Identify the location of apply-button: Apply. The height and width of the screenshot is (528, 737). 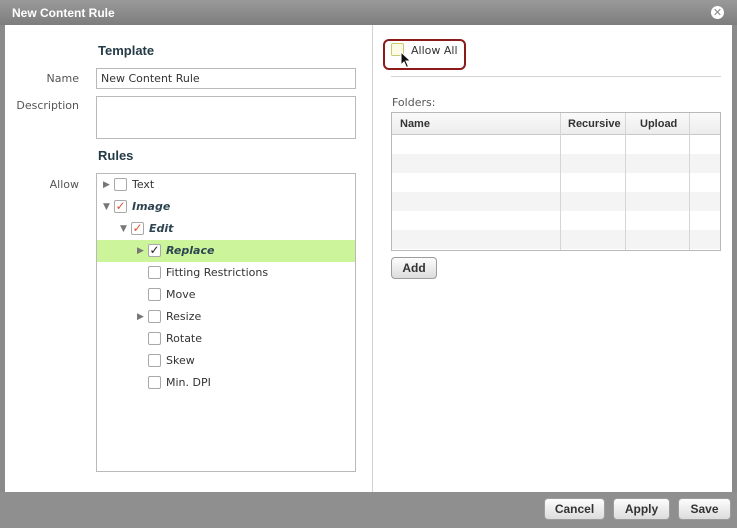
(641, 509).